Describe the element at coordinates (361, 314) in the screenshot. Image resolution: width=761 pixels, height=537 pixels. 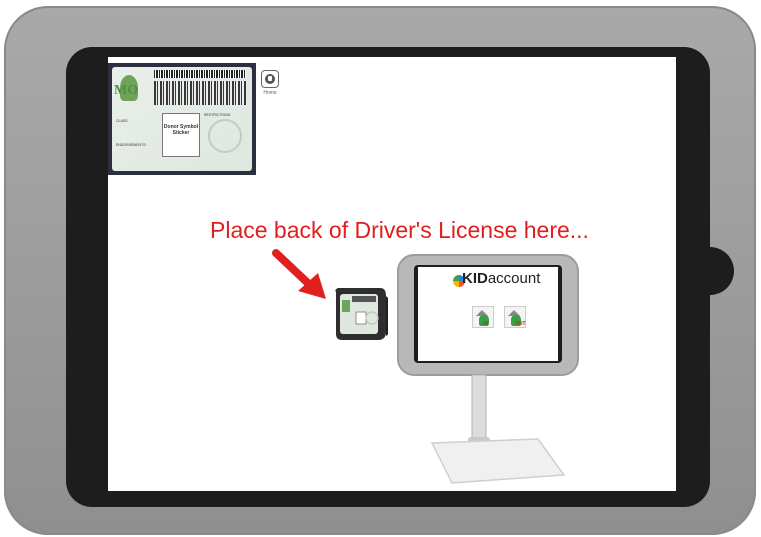
I see `card-reader-illustration` at that location.